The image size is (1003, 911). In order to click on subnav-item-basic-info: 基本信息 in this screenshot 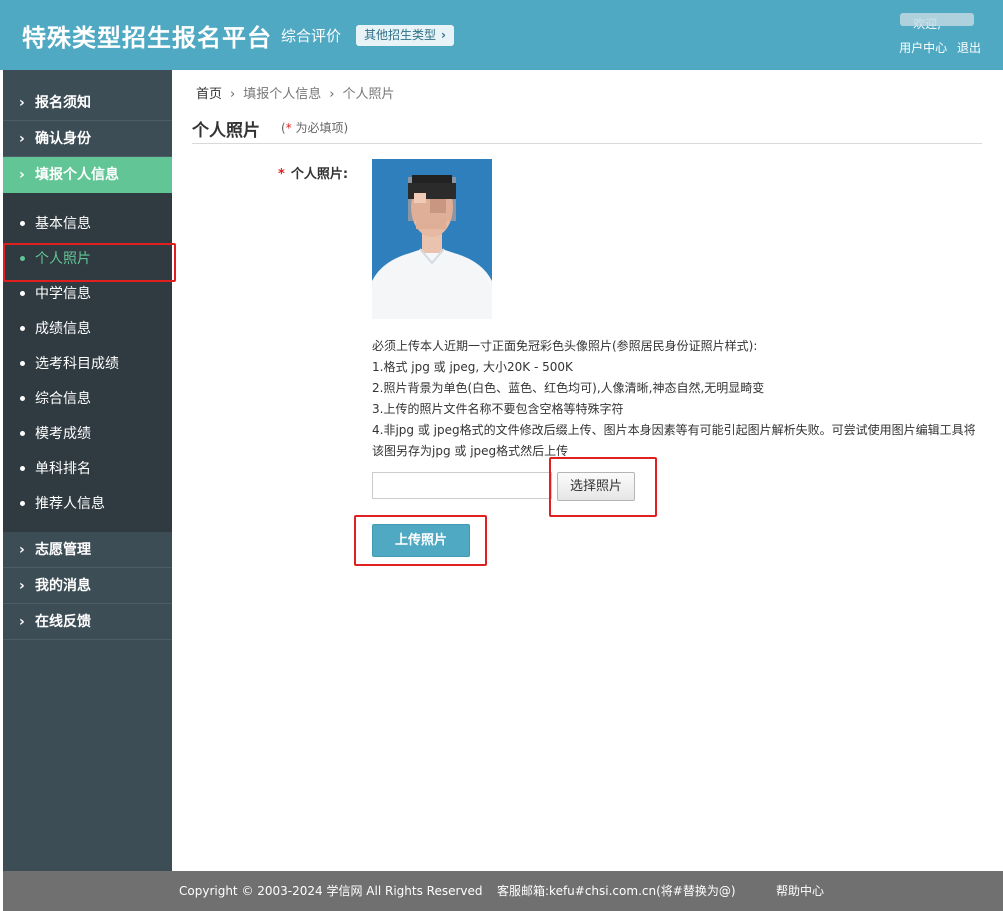, I will do `click(87, 224)`.